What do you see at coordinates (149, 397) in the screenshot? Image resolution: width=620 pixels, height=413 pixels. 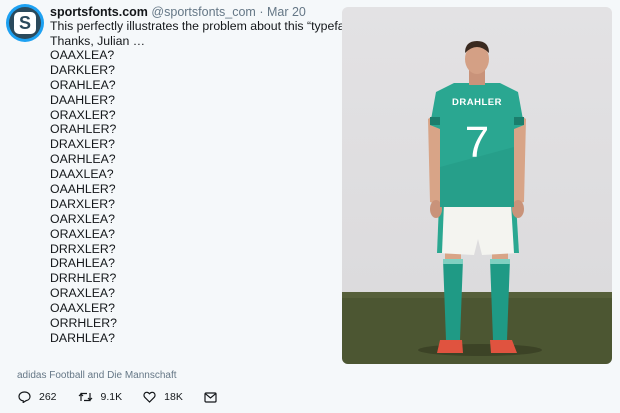 I see `heart-icon` at bounding box center [149, 397].